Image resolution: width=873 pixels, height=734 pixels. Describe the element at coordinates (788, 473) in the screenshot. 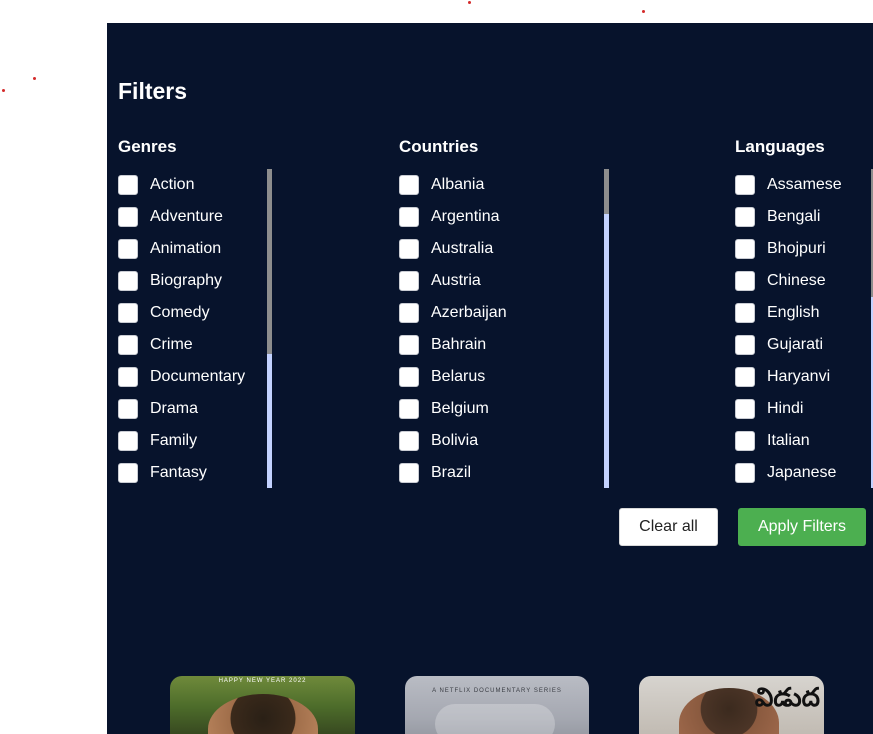

I see `filter-option: Japanese` at that location.